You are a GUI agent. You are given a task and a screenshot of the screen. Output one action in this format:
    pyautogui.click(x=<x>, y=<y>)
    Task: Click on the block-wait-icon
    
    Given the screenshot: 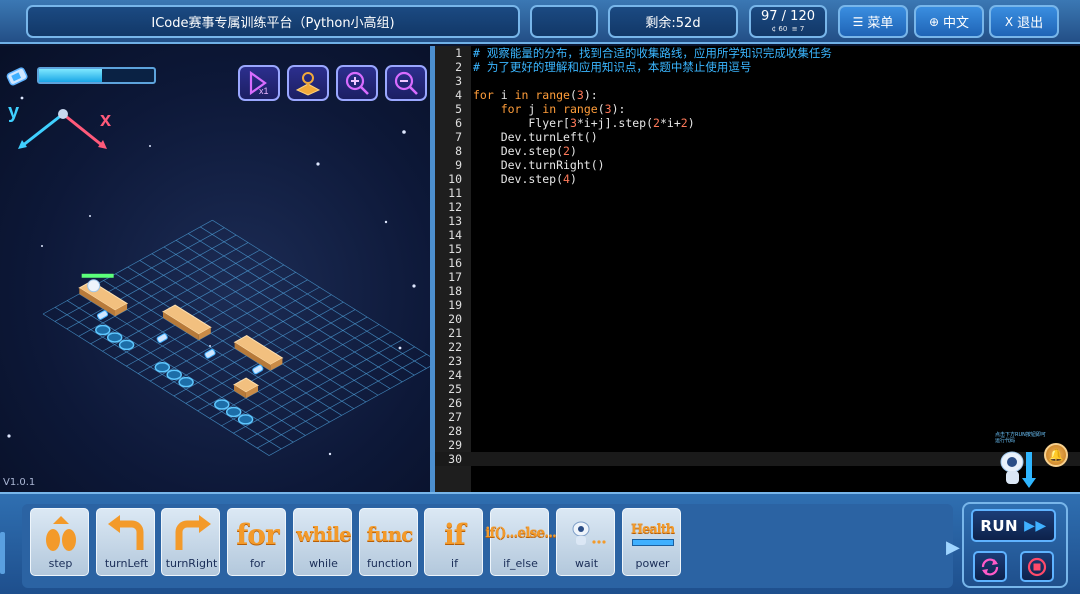 What is the action you would take?
    pyautogui.click(x=586, y=534)
    